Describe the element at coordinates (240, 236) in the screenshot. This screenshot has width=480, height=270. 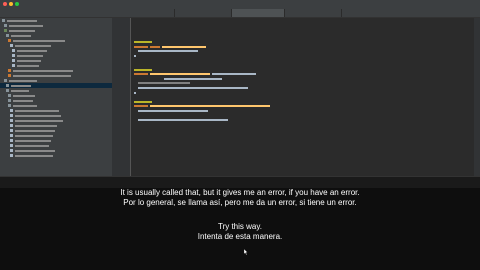
I see `subtitle-spanish: Intenta de esta manera.` at that location.